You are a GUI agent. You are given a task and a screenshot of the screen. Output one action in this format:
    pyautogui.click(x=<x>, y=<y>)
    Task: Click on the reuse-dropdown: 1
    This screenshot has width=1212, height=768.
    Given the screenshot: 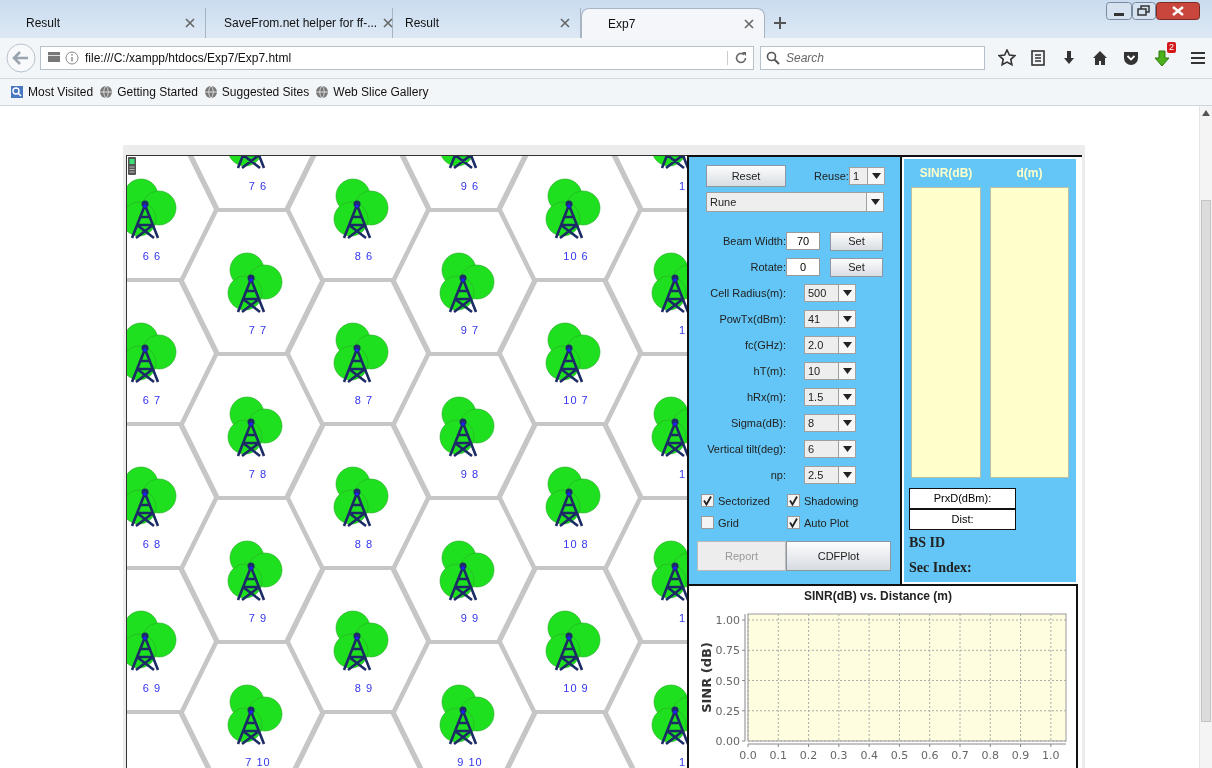 What is the action you would take?
    pyautogui.click(x=867, y=176)
    